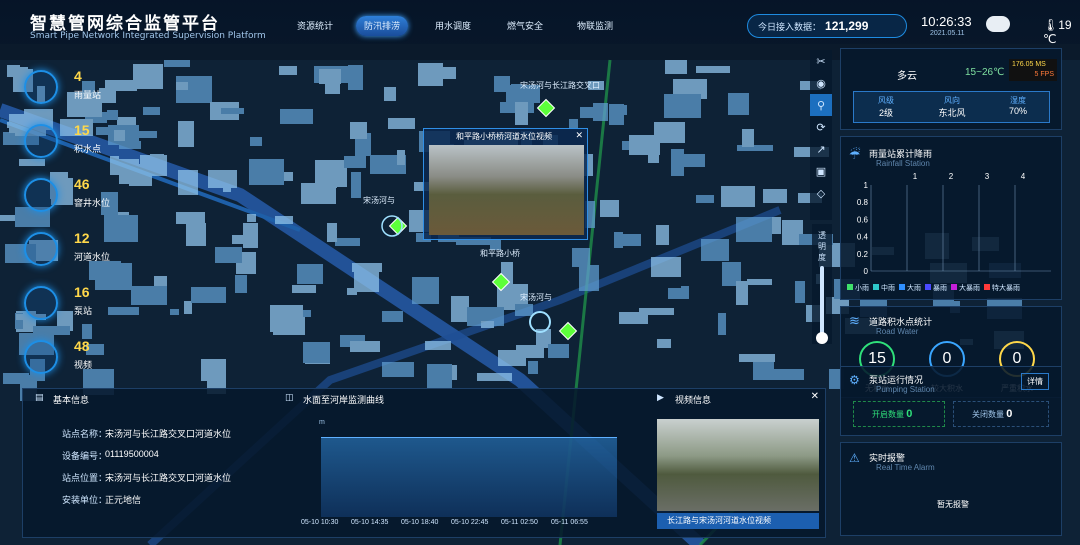  I want to click on stat-label: 窨井水位, so click(92, 203).